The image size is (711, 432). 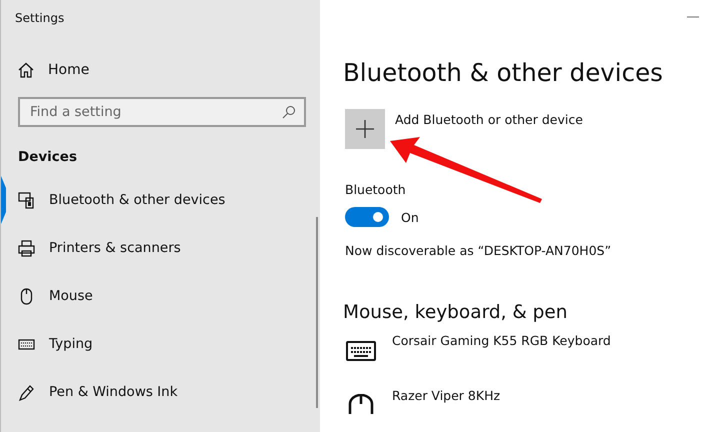 What do you see at coordinates (376, 189) in the screenshot?
I see `bluetooth-label: Bluetooth` at bounding box center [376, 189].